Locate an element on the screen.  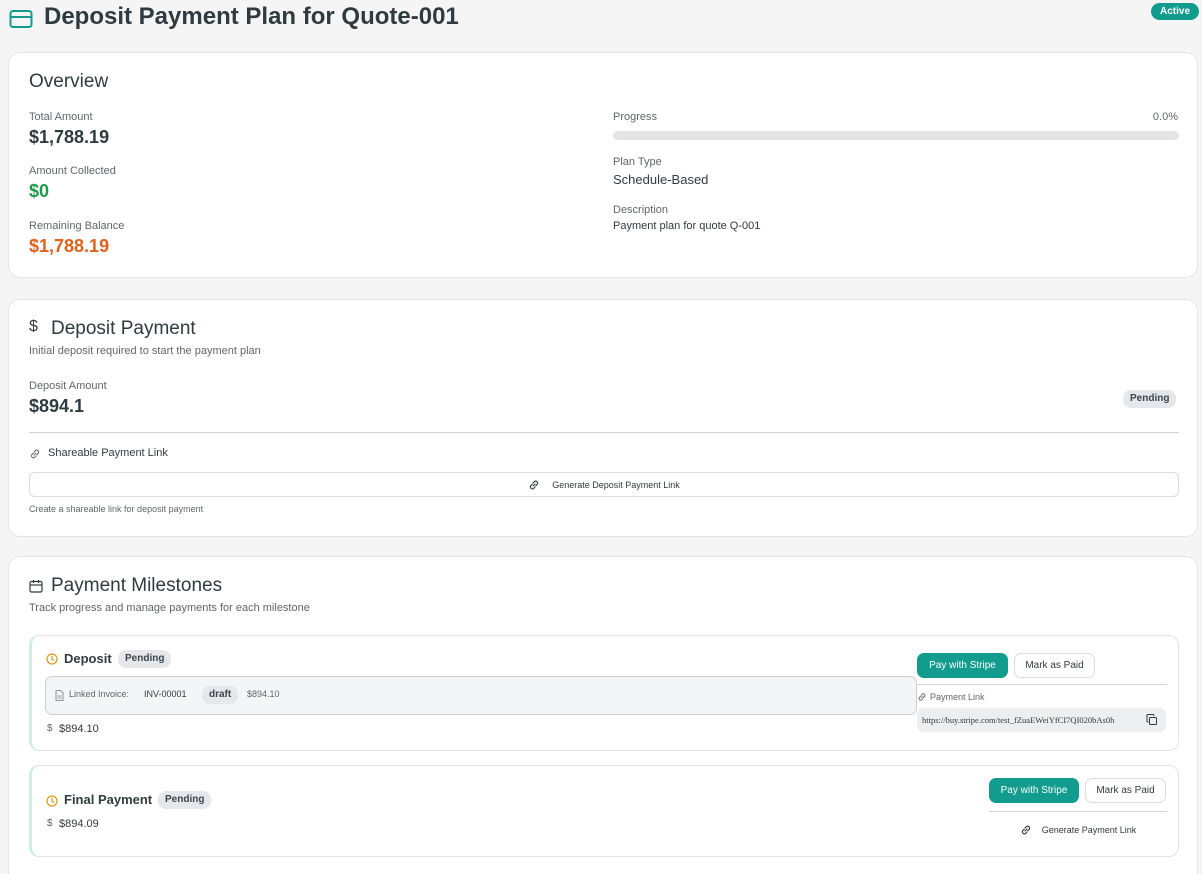
description-label: Description is located at coordinates (641, 210).